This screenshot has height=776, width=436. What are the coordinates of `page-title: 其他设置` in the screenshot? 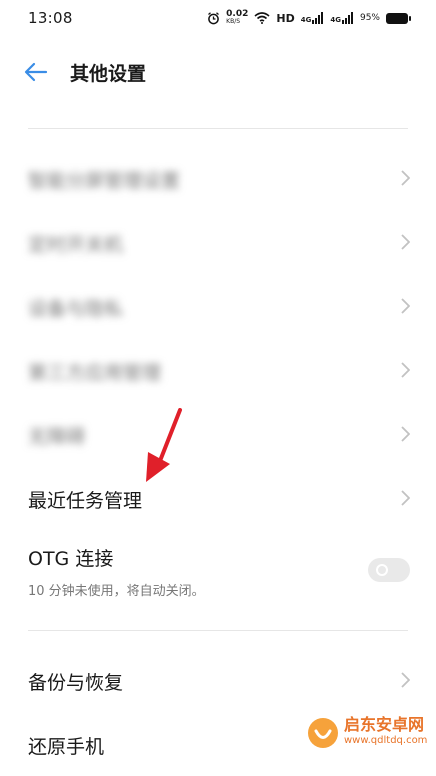 It's located at (108, 74).